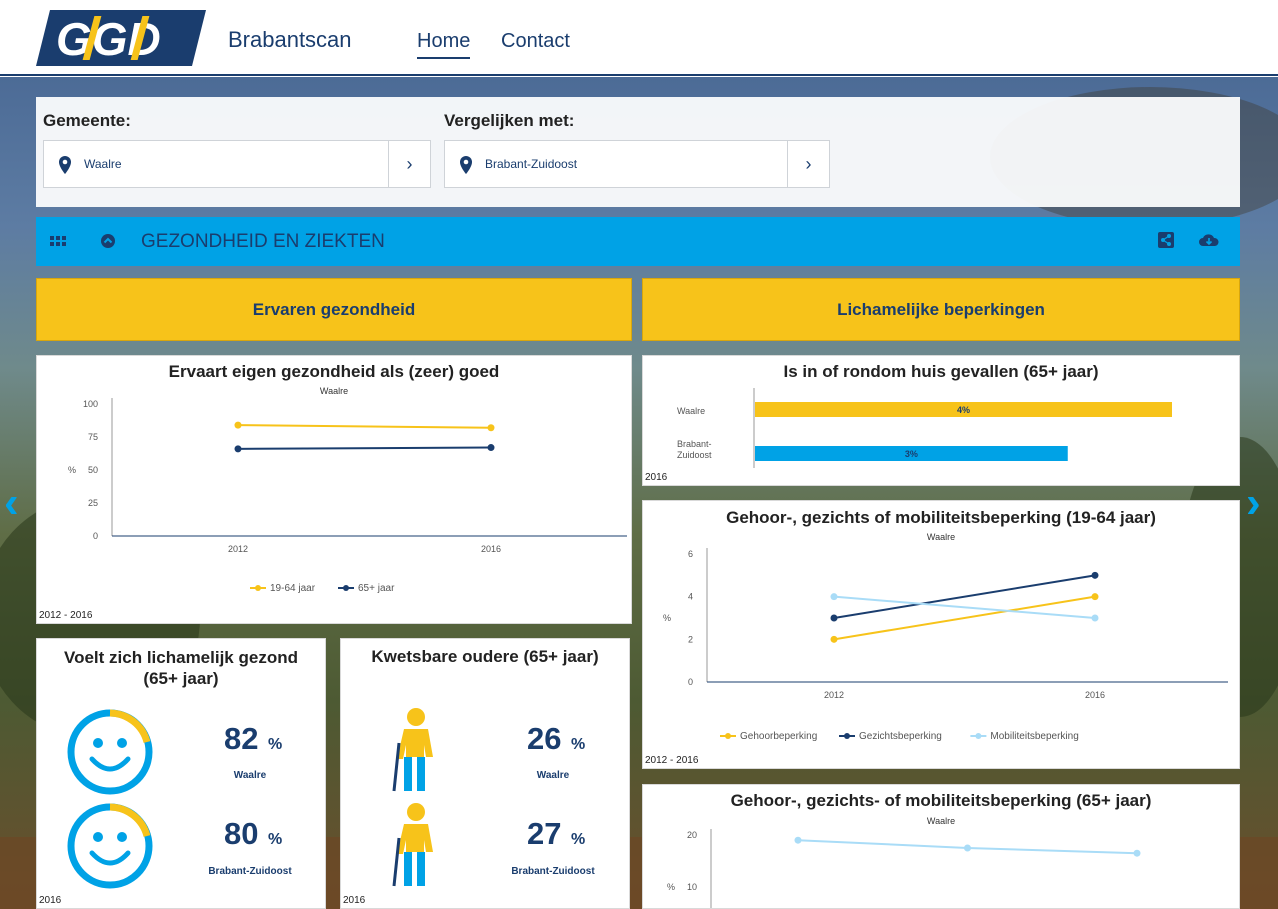 The image size is (1278, 909). What do you see at coordinates (904, 868) in the screenshot?
I see `line-chart-beperking-65plus: 10 20%` at bounding box center [904, 868].